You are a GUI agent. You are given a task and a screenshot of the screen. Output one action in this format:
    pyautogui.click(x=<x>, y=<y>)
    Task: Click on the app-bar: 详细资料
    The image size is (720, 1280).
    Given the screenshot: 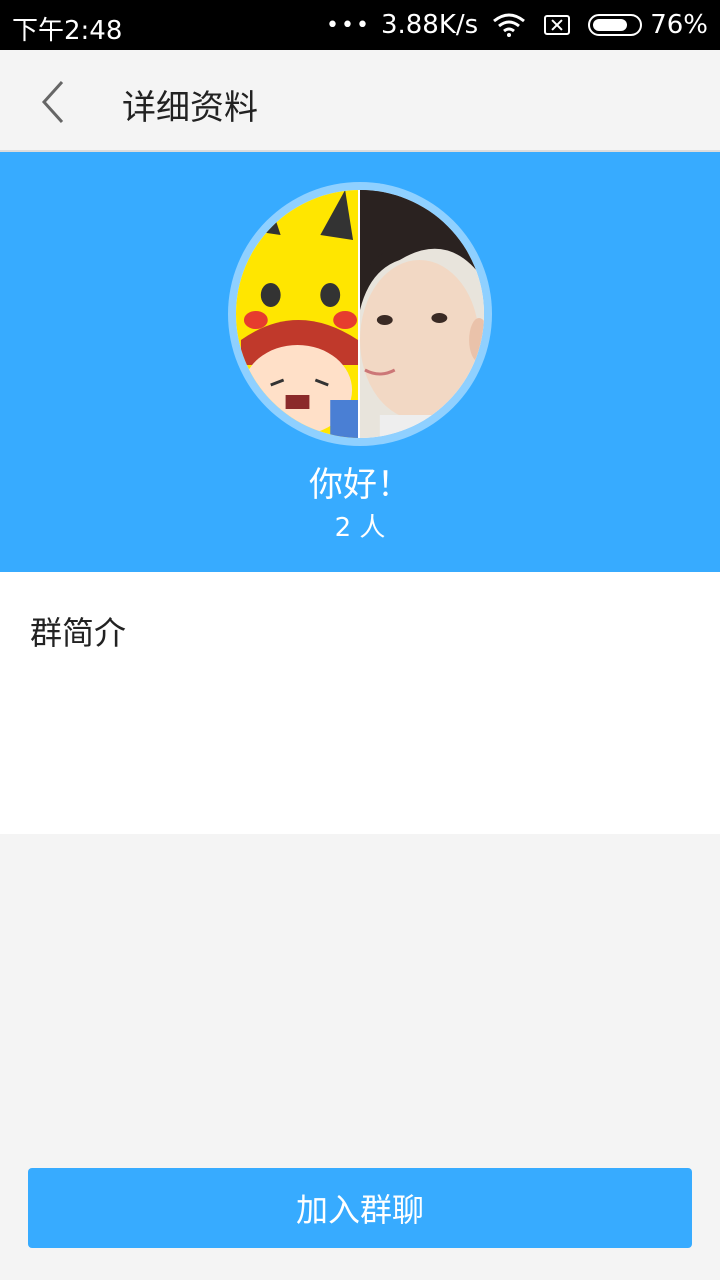 What is the action you would take?
    pyautogui.click(x=360, y=101)
    